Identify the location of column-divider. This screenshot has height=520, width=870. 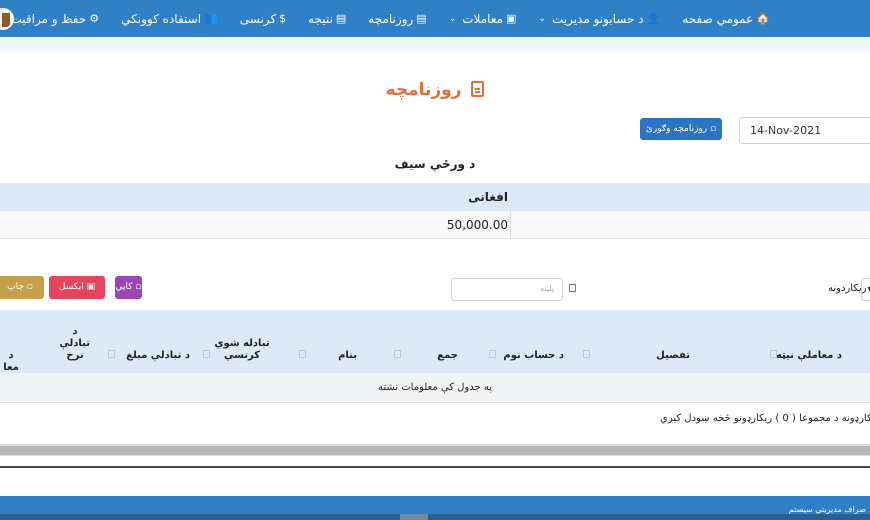
(510, 225).